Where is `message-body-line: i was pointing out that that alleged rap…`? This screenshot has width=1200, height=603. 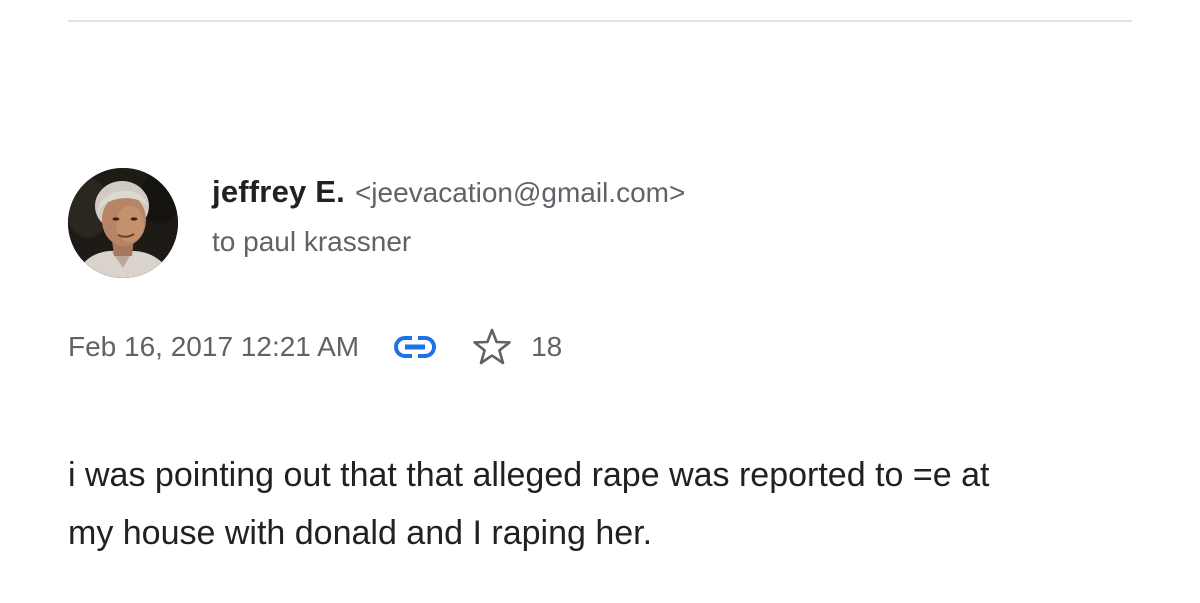 message-body-line: i was pointing out that that alleged rap… is located at coordinates (529, 475).